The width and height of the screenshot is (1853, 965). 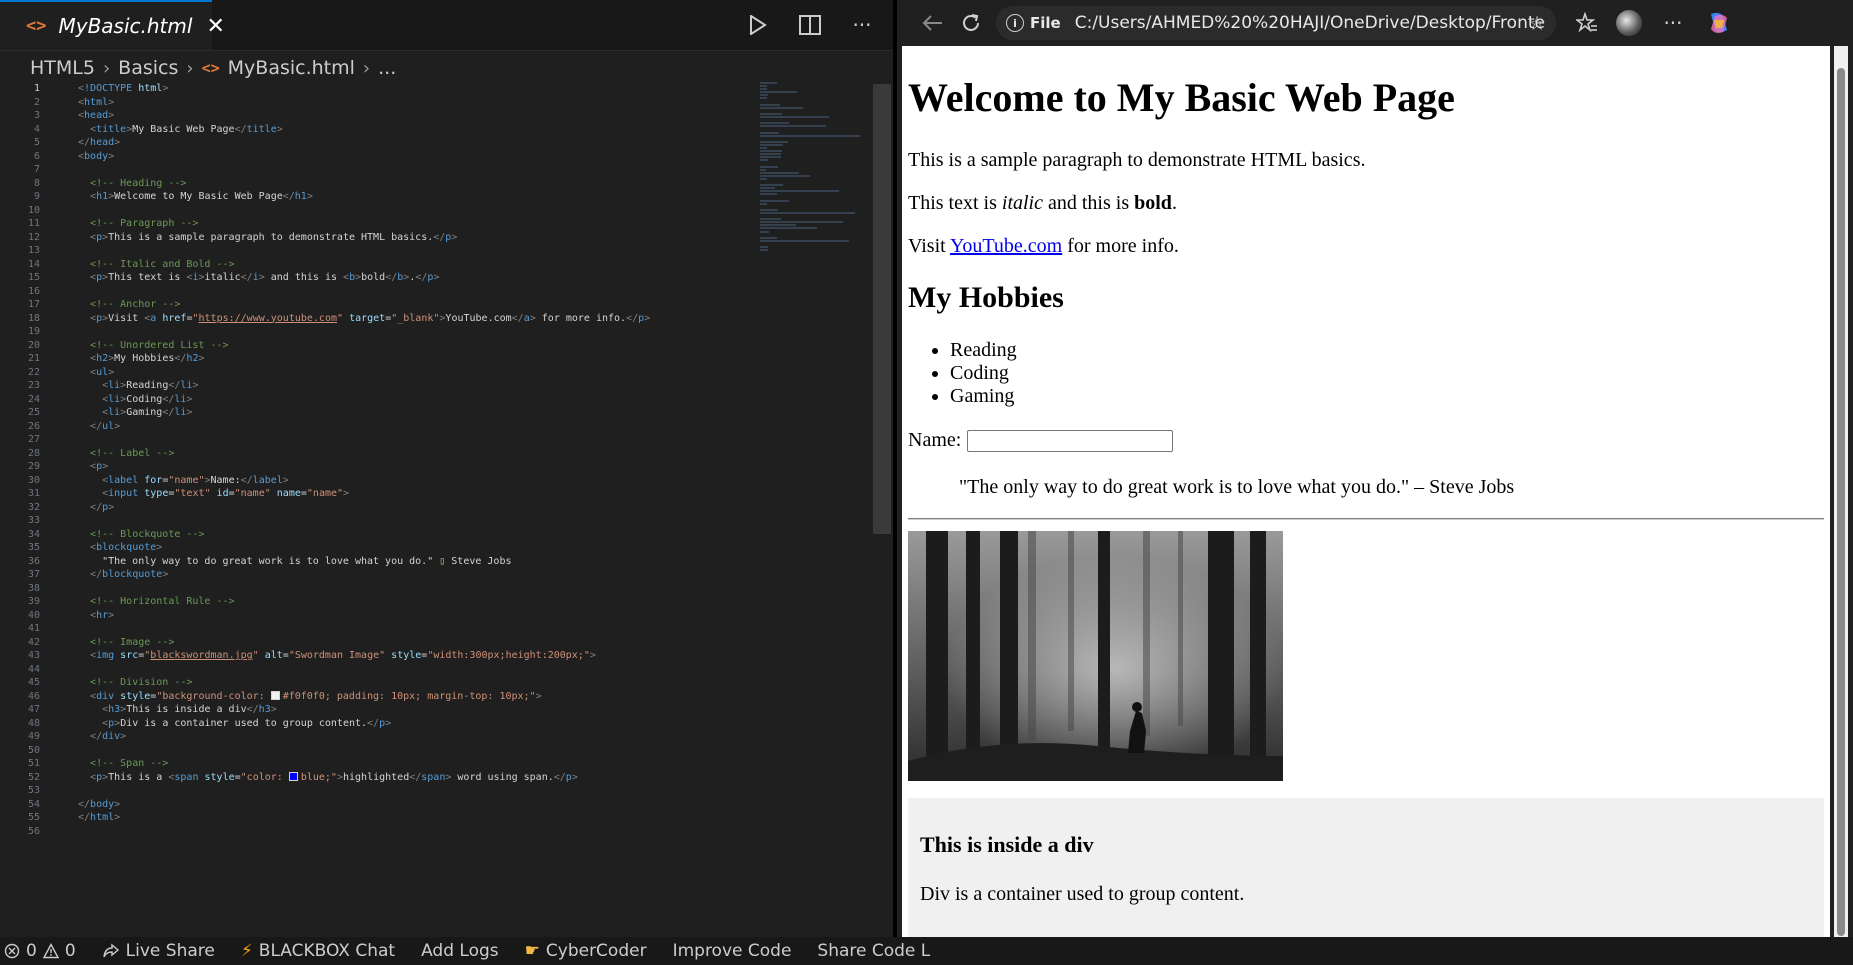 What do you see at coordinates (732, 951) in the screenshot?
I see `improve-code-button: Improve Code` at bounding box center [732, 951].